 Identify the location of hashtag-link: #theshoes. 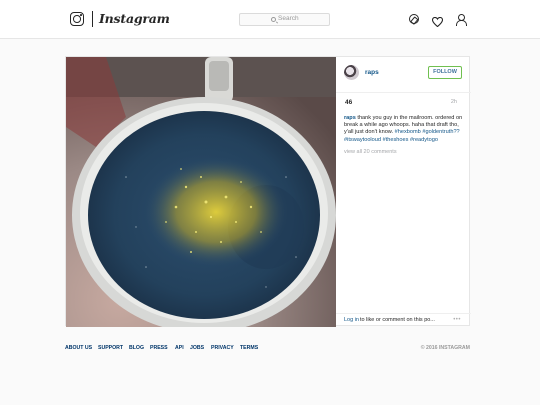
(396, 140).